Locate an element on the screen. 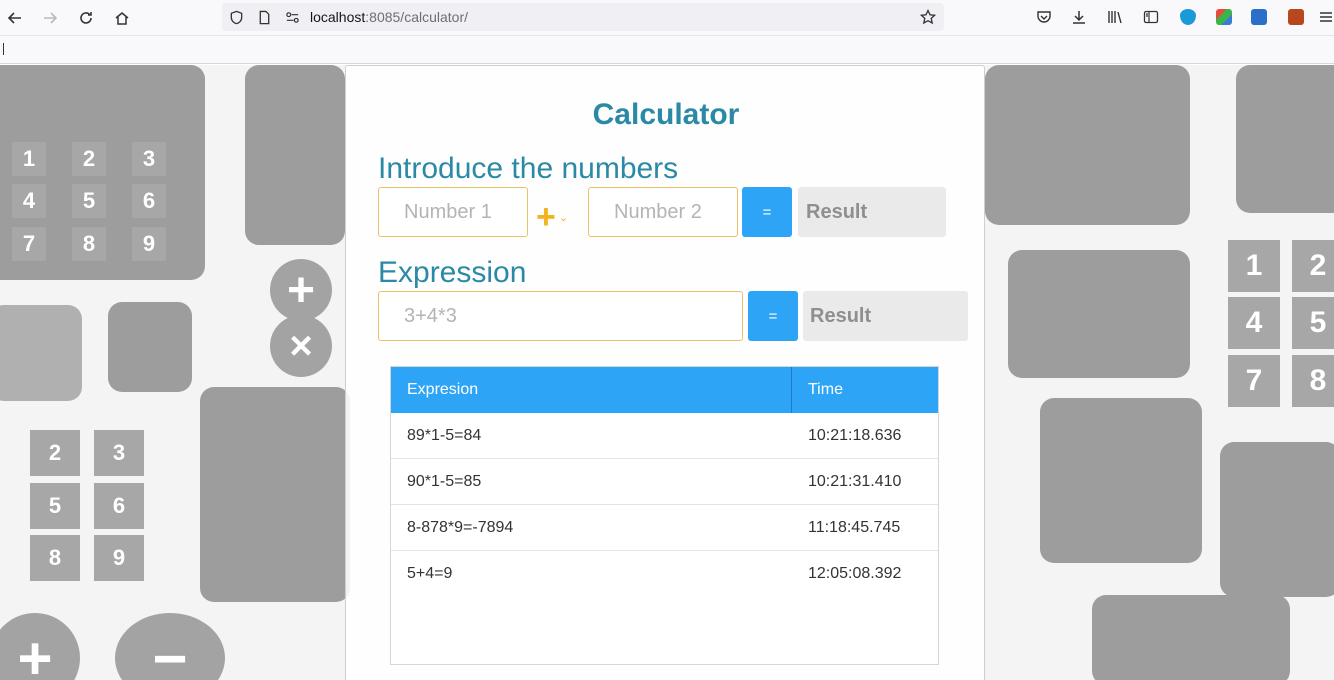  table-row: 89*1-5=84 10:21:18.636 is located at coordinates (664, 436).